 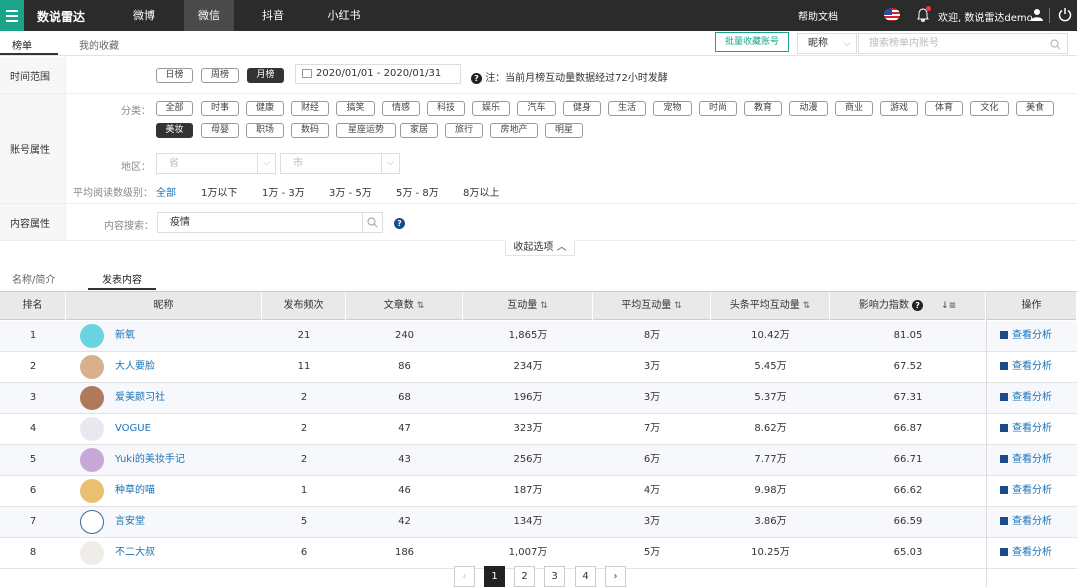 I want to click on reading-level-option: 8万以上, so click(x=481, y=191).